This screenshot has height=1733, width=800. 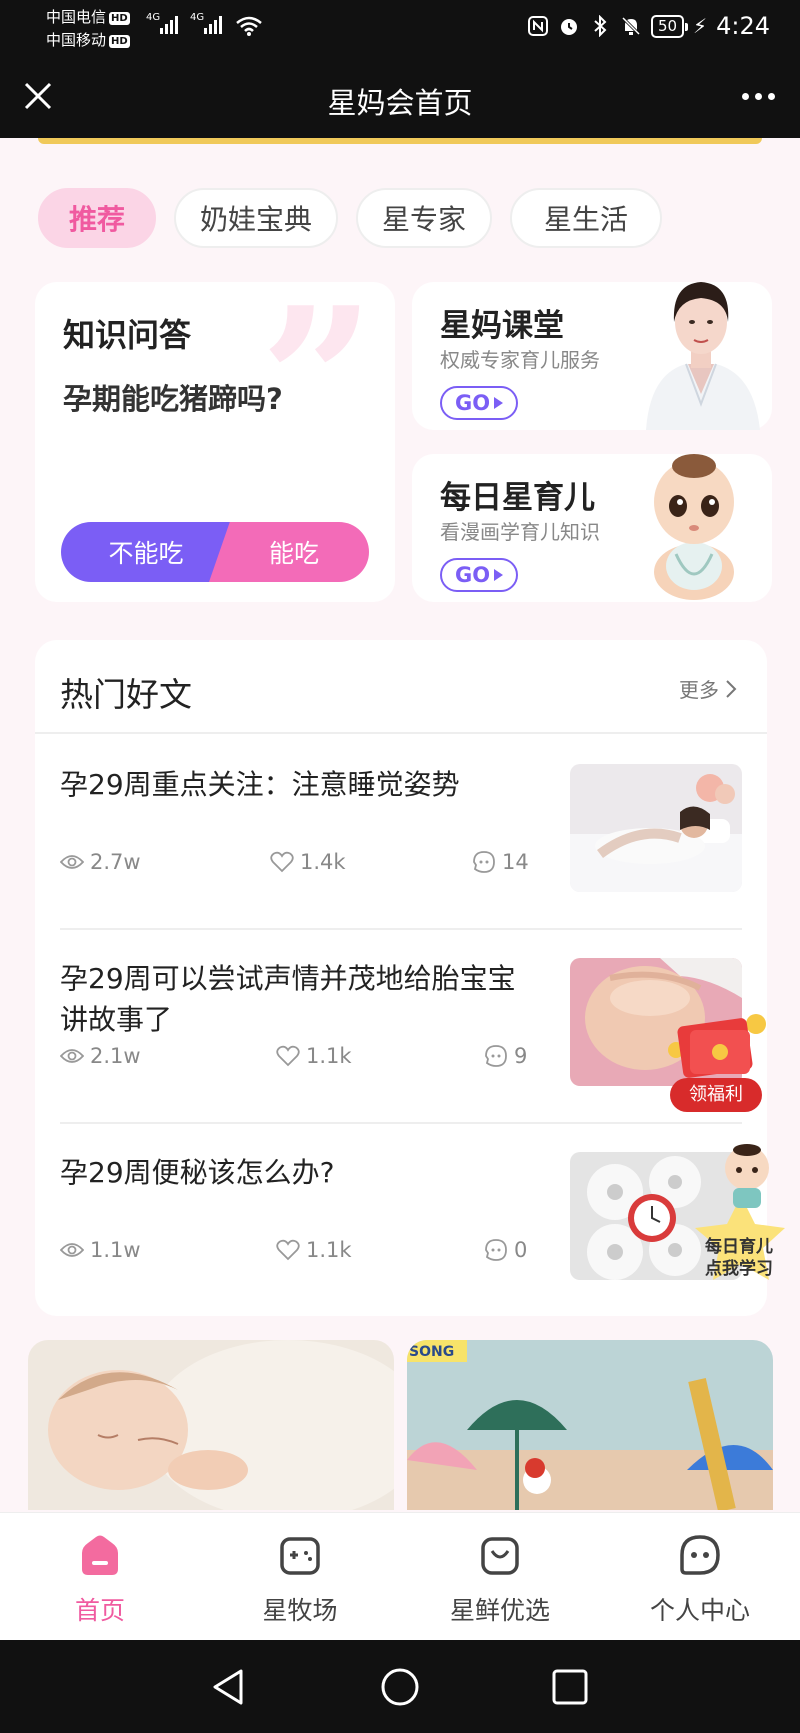 What do you see at coordinates (97, 218) in the screenshot?
I see `tab-recommend: 推荐` at bounding box center [97, 218].